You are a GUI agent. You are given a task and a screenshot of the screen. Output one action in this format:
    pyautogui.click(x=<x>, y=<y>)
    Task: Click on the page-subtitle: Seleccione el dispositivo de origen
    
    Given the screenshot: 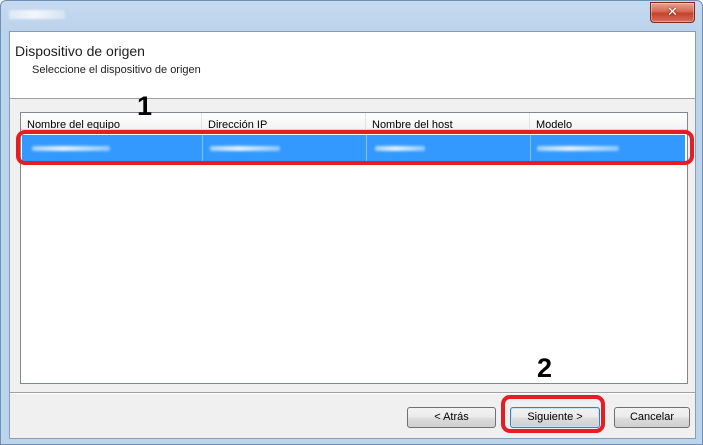 What is the action you would take?
    pyautogui.click(x=116, y=70)
    